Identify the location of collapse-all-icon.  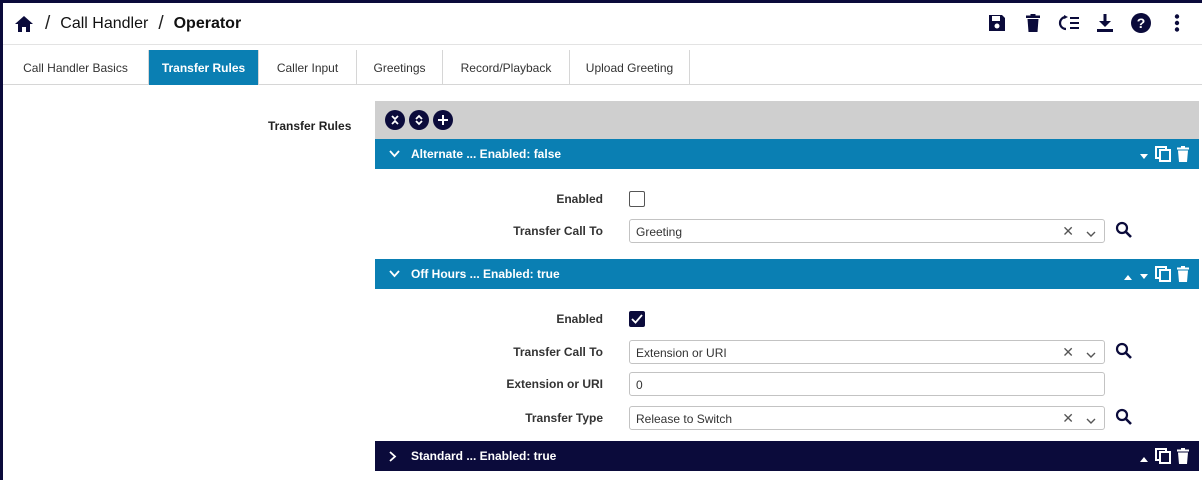
(395, 120).